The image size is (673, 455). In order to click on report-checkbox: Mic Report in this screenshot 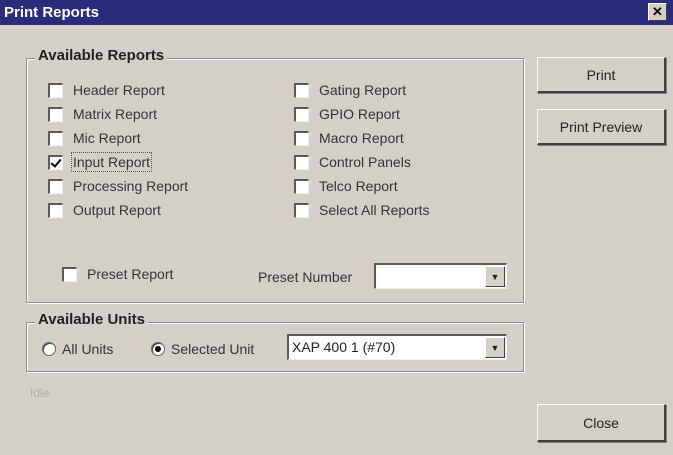, I will do `click(94, 138)`.